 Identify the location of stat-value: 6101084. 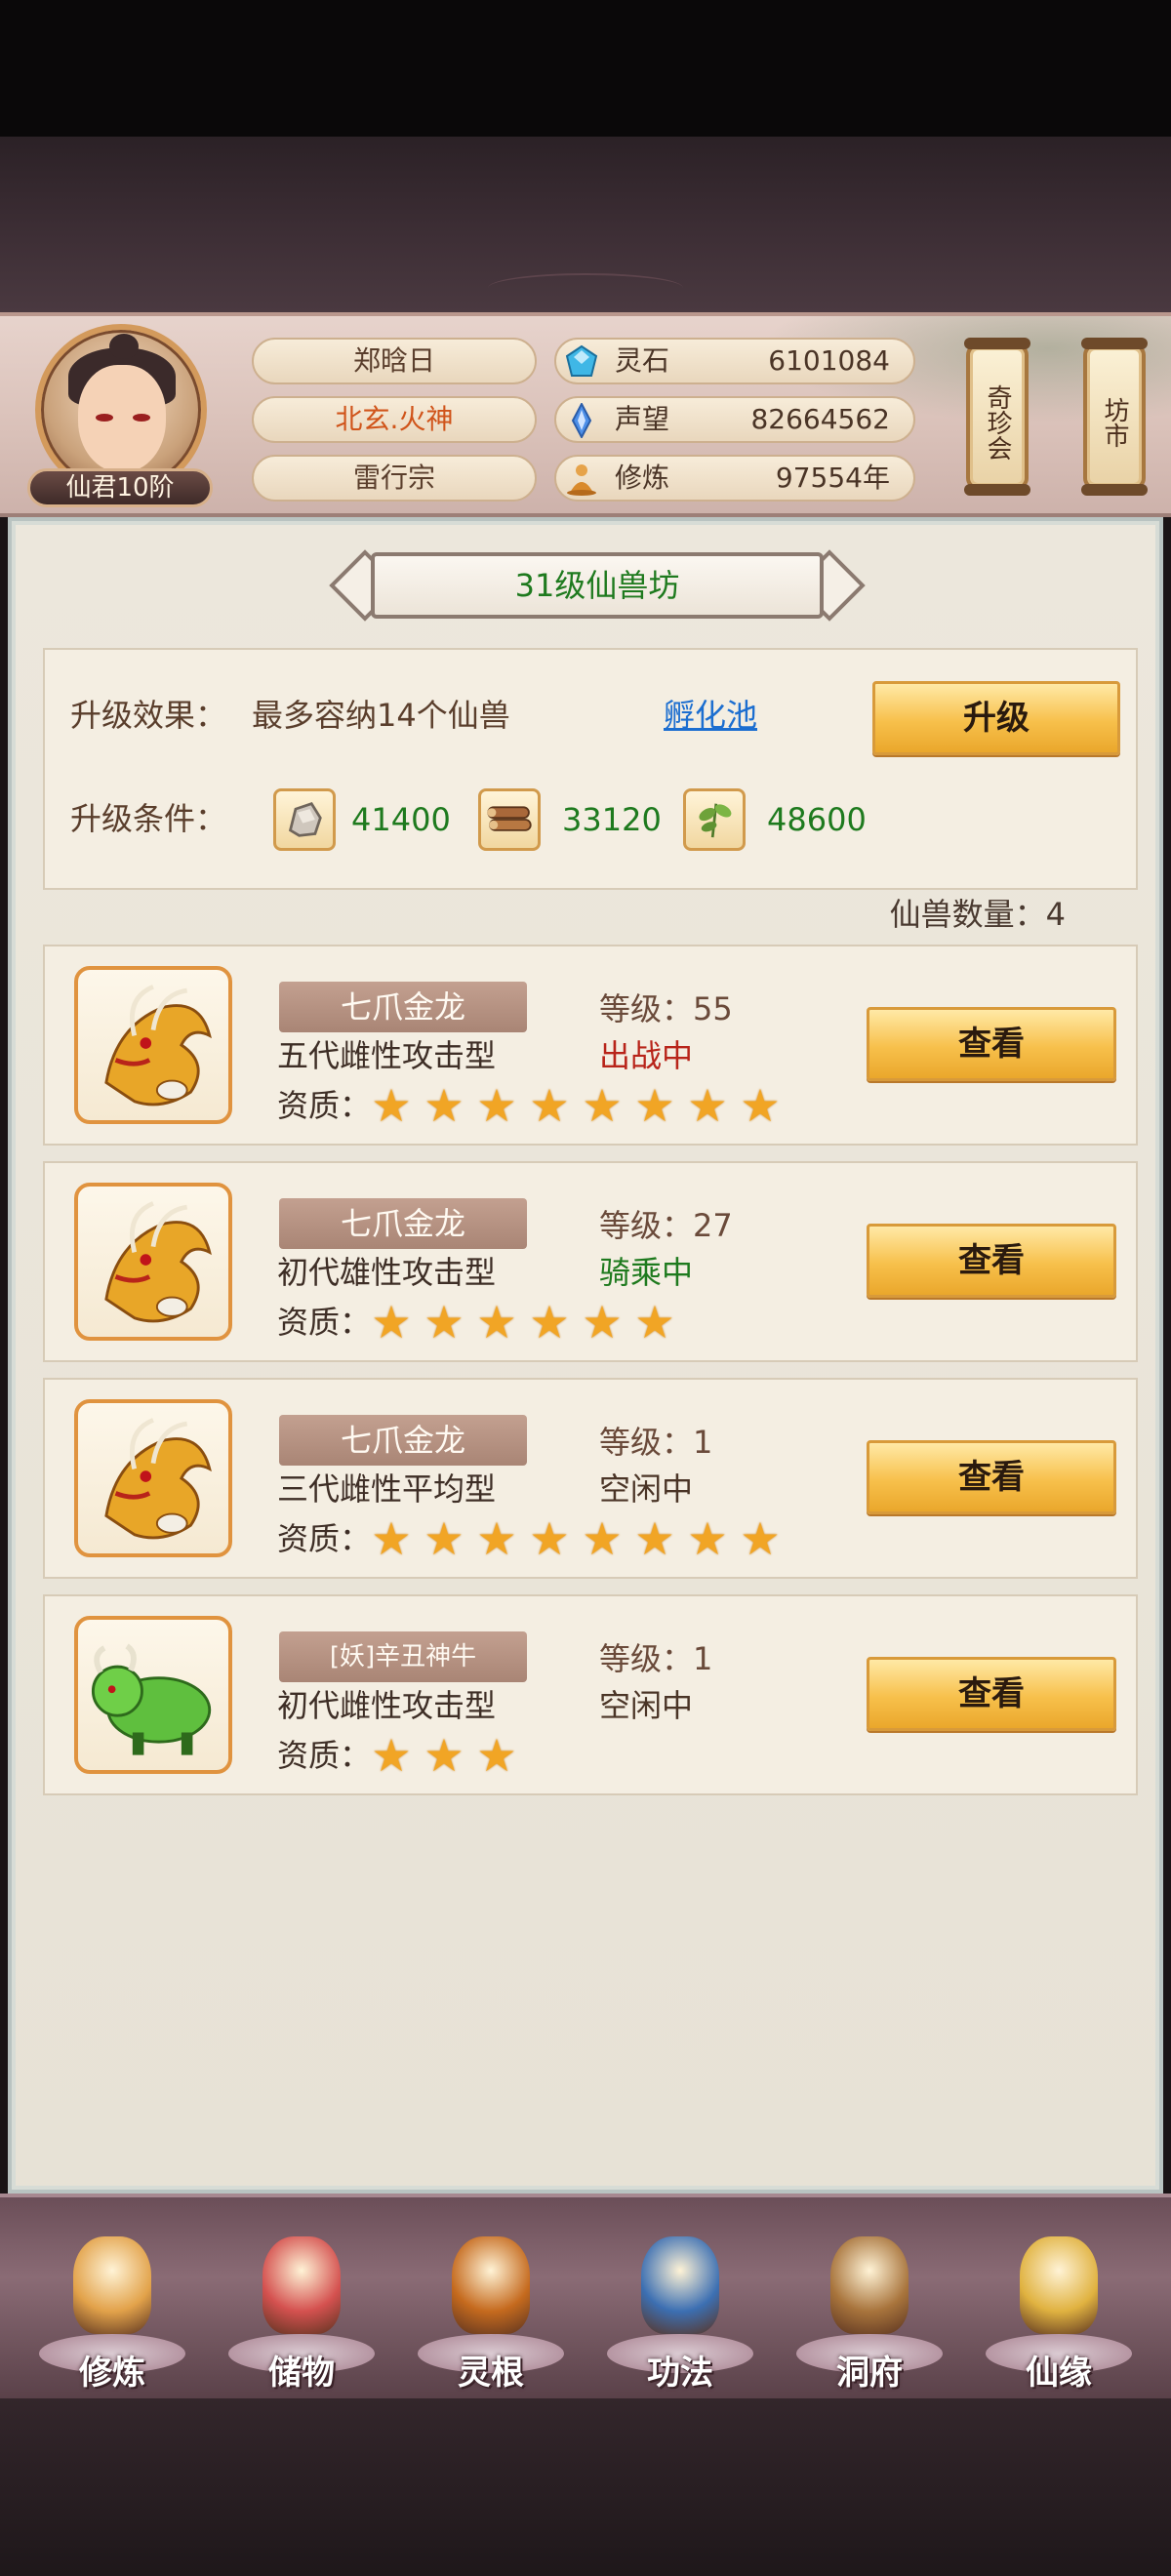
(829, 360).